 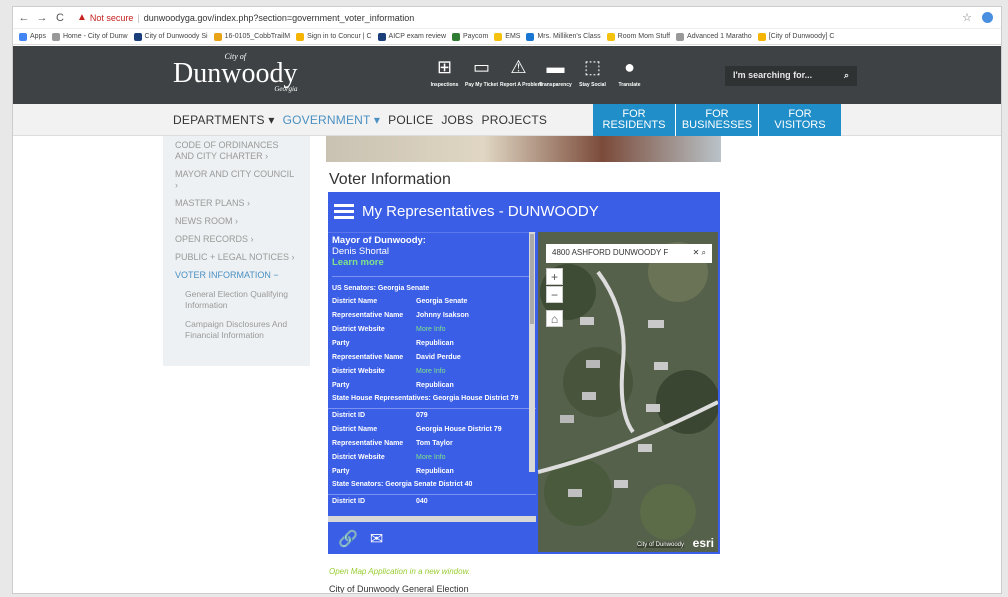 What do you see at coordinates (32, 36) in the screenshot?
I see `bookmark-item: Apps` at bounding box center [32, 36].